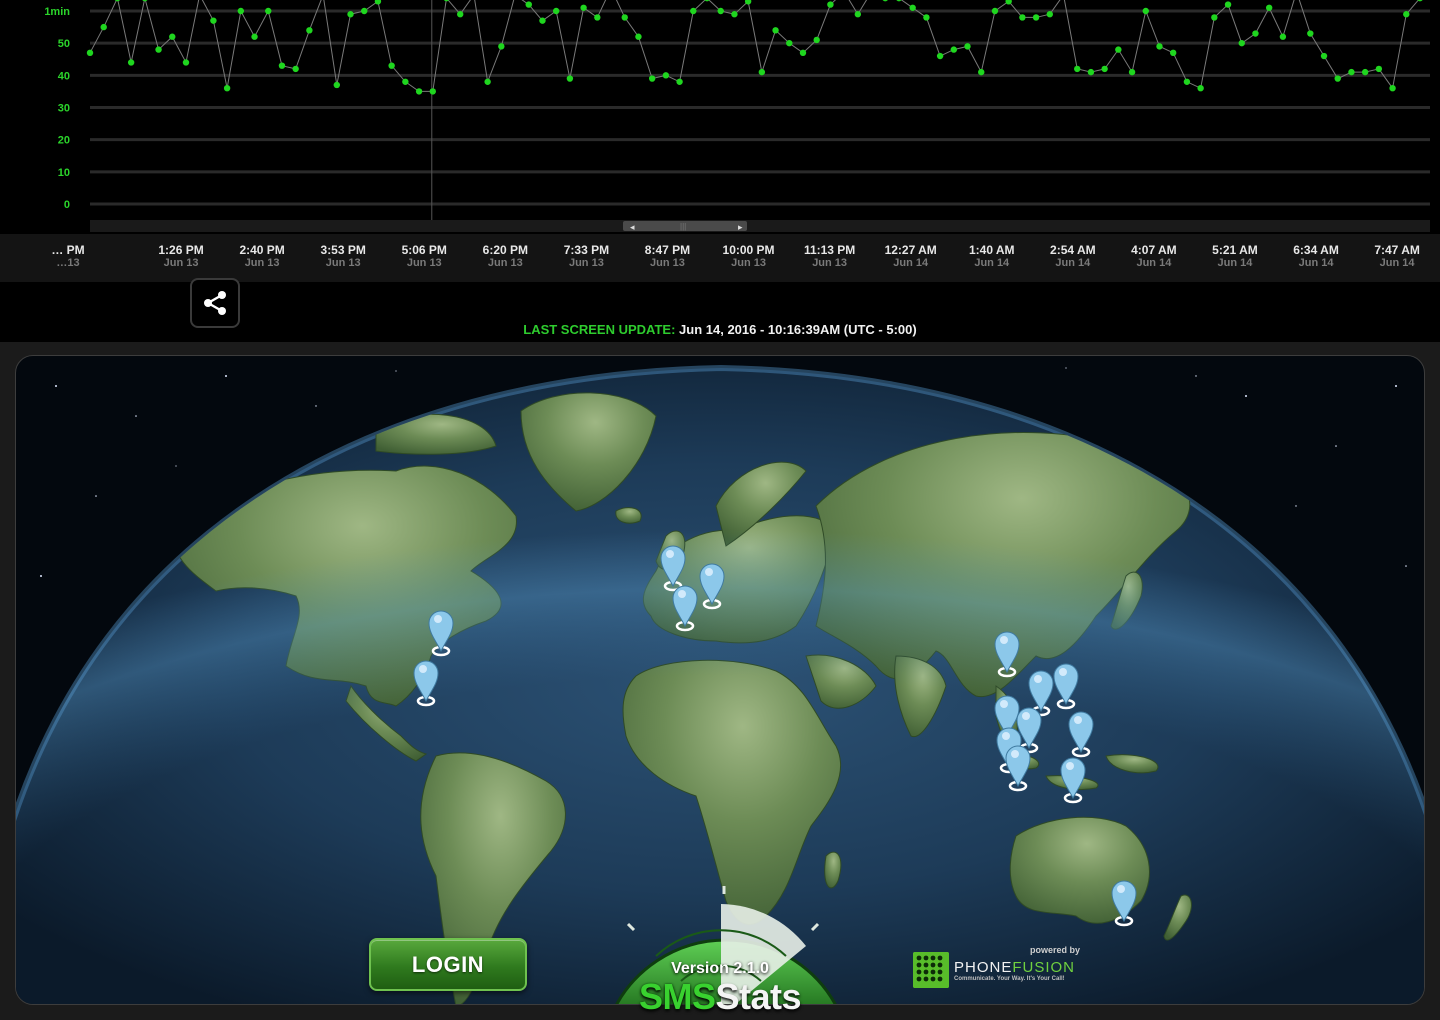 The width and height of the screenshot is (1440, 1020). What do you see at coordinates (262, 250) in the screenshot?
I see `x-tick-time: 2:40 PM` at bounding box center [262, 250].